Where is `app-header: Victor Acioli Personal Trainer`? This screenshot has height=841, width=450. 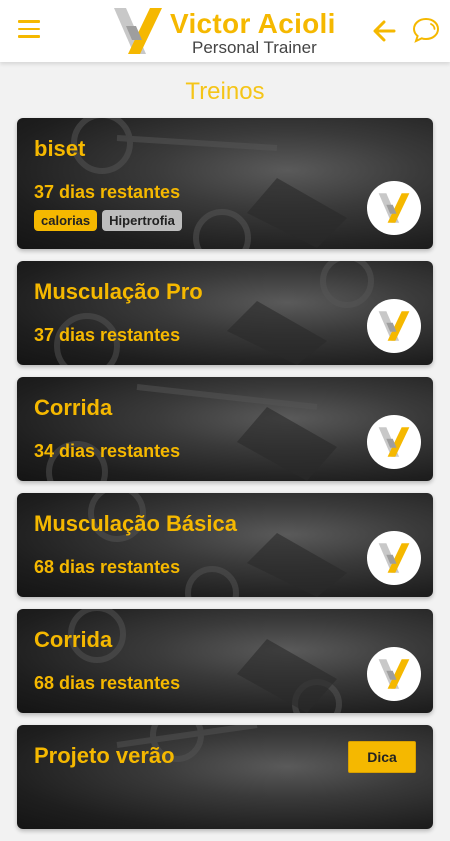 app-header: Victor Acioli Personal Trainer is located at coordinates (225, 31).